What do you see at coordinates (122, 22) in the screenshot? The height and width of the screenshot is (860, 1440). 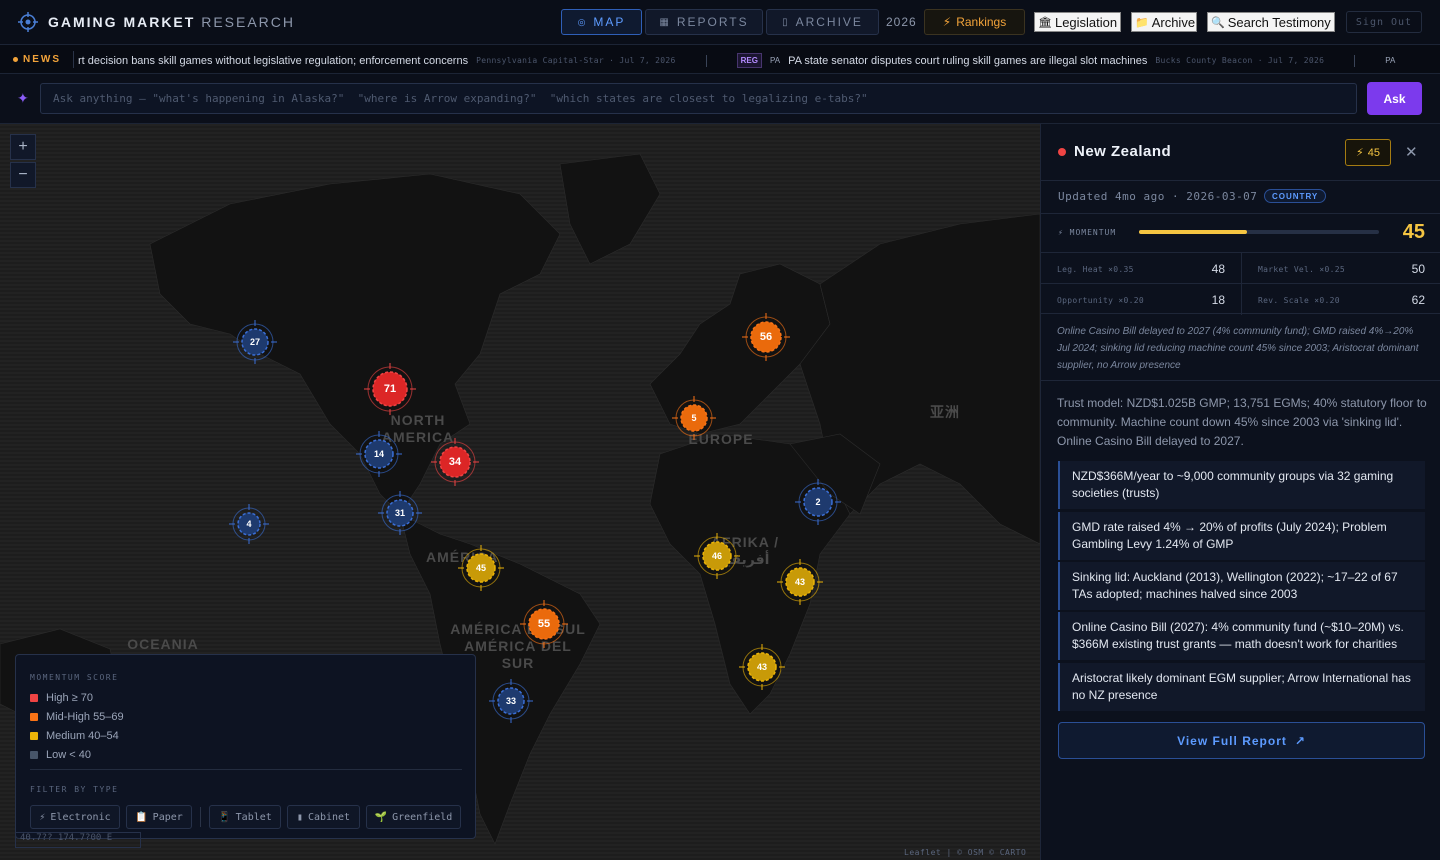 I see `brand-main: GAMING MARKET` at bounding box center [122, 22].